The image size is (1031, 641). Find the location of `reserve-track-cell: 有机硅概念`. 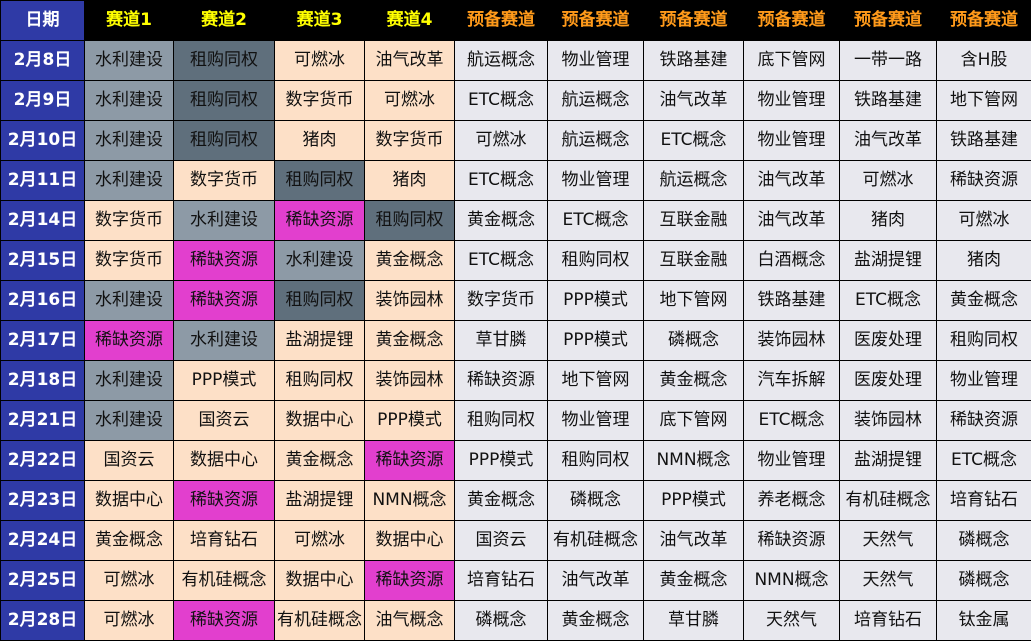

reserve-track-cell: 有机硅概念 is located at coordinates (595, 540).